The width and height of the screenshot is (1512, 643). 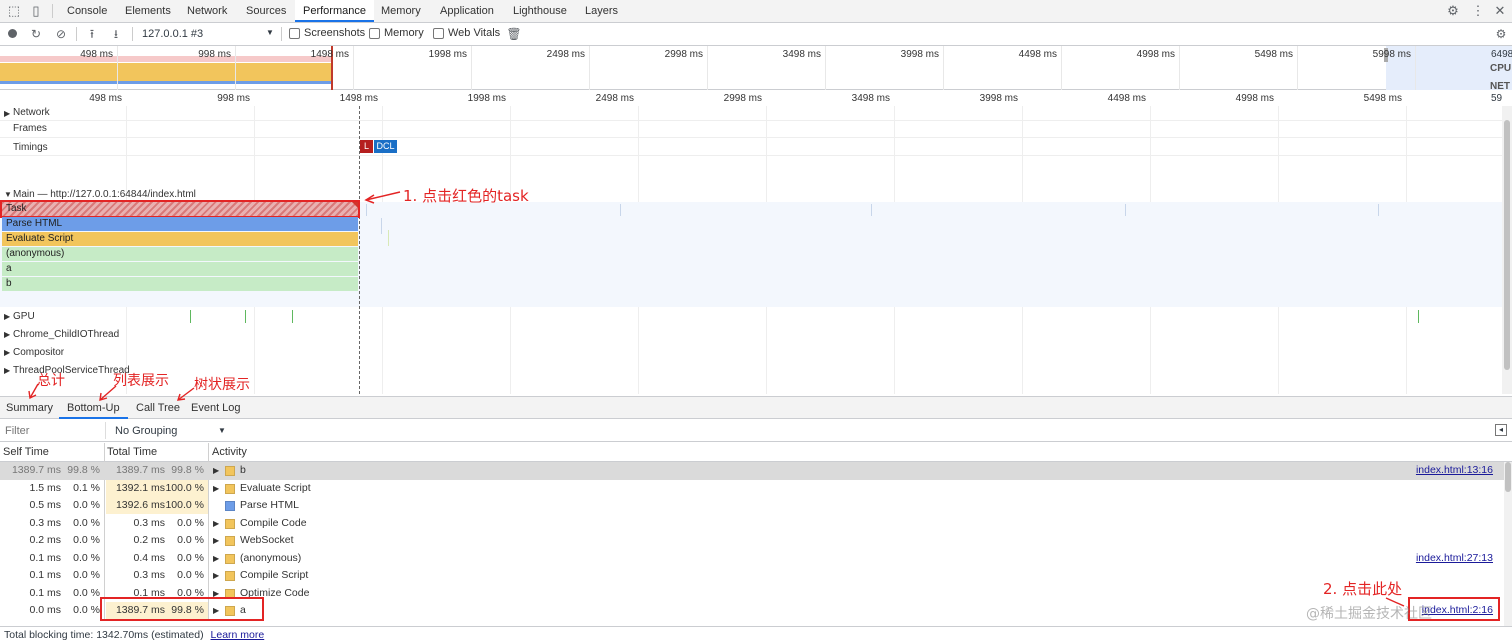 I want to click on record-icon, so click(x=12, y=34).